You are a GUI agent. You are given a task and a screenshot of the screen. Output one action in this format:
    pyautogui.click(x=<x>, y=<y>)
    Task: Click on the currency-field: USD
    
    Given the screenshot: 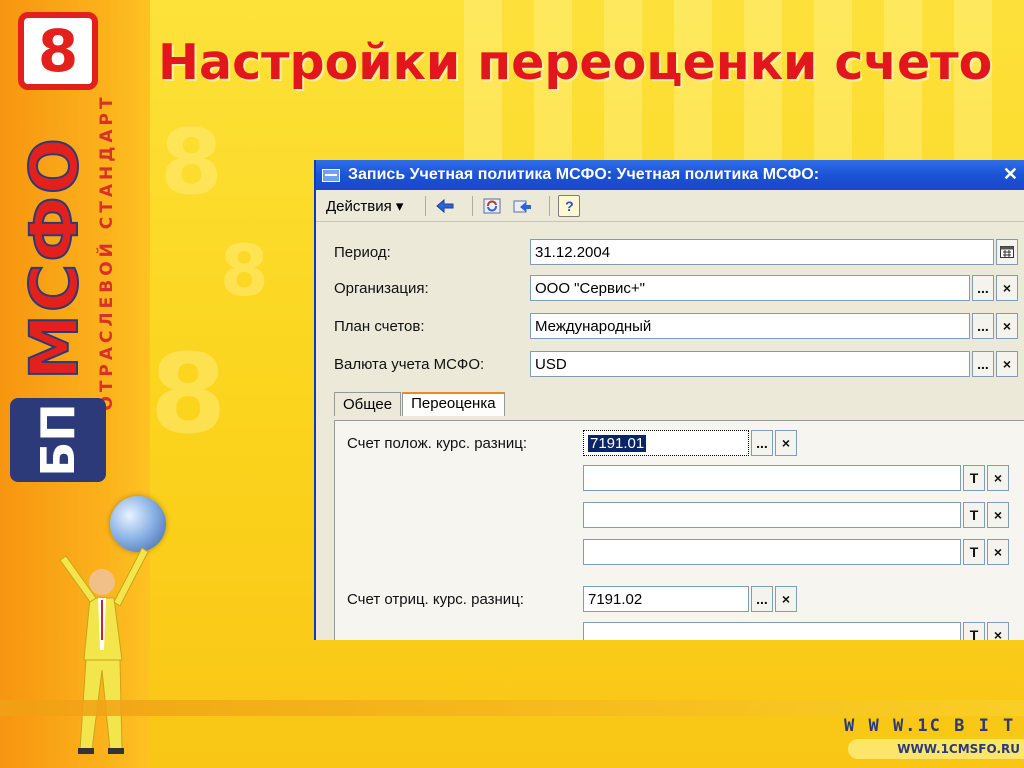 What is the action you would take?
    pyautogui.click(x=750, y=364)
    